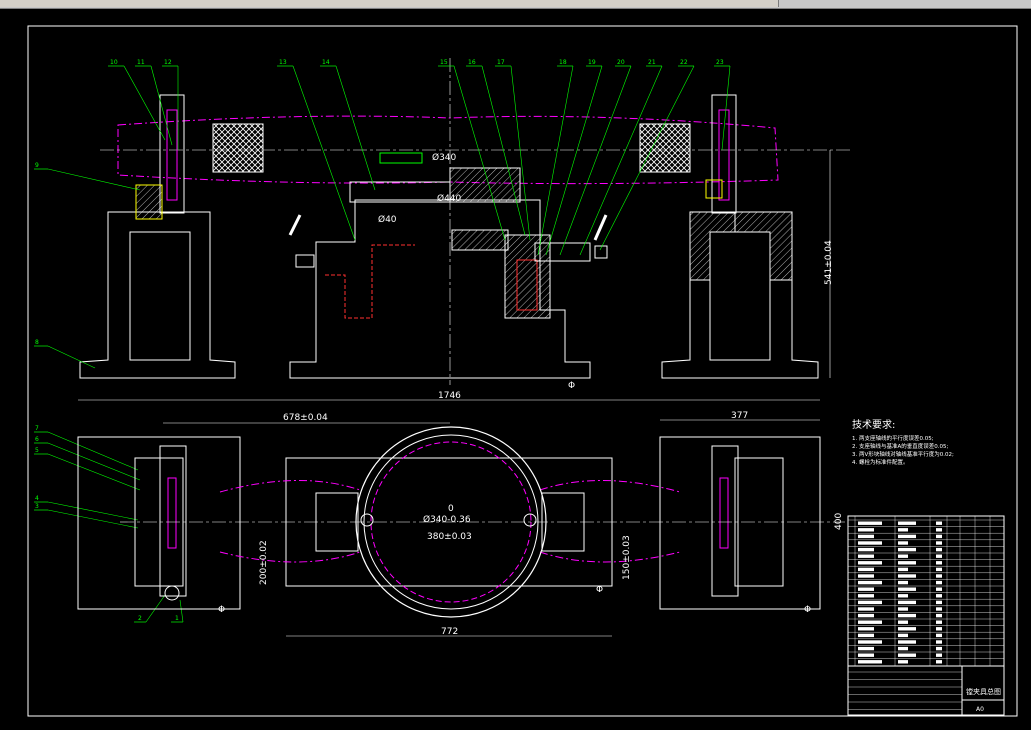 This screenshot has height=730, width=1031. I want to click on part-balloon: 17, so click(501, 62).